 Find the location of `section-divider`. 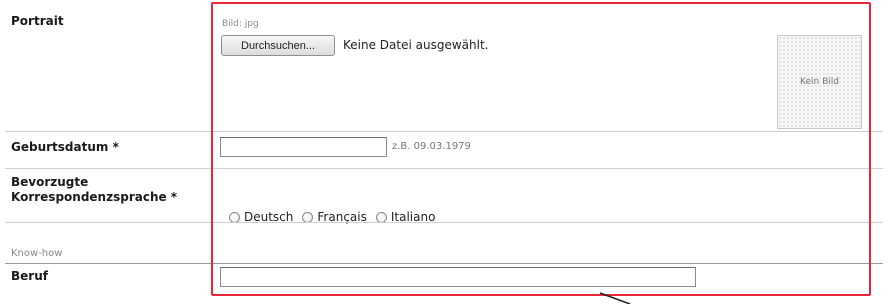

section-divider is located at coordinates (444, 263).